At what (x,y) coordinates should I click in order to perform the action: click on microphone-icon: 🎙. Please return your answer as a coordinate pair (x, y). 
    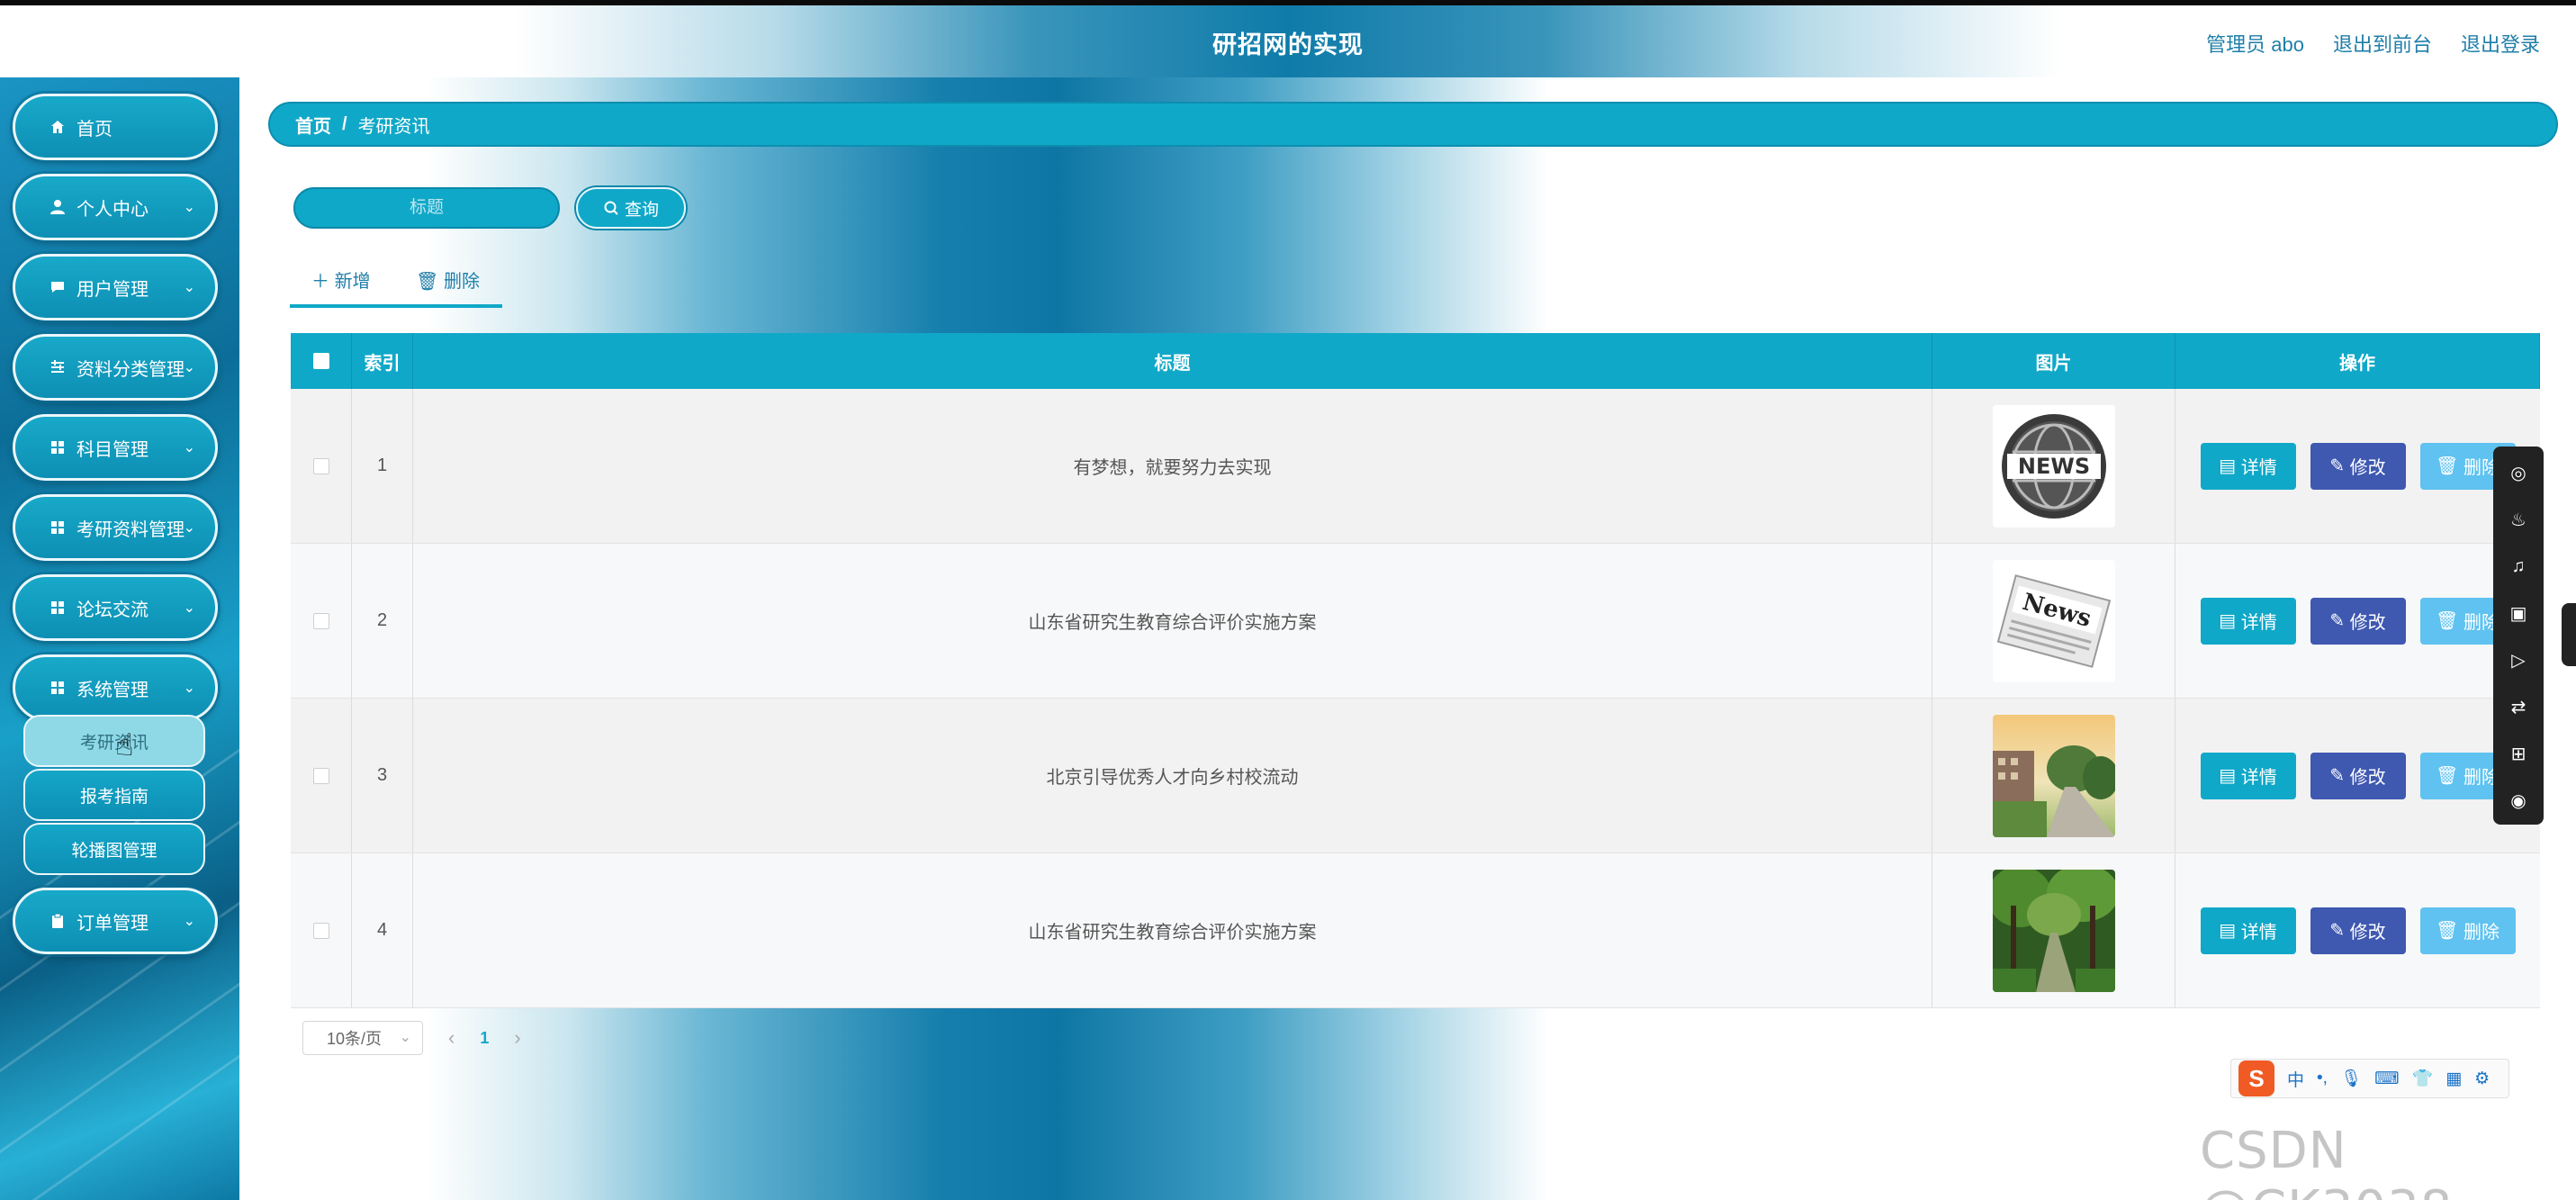
    Looking at the image, I should click on (2351, 1078).